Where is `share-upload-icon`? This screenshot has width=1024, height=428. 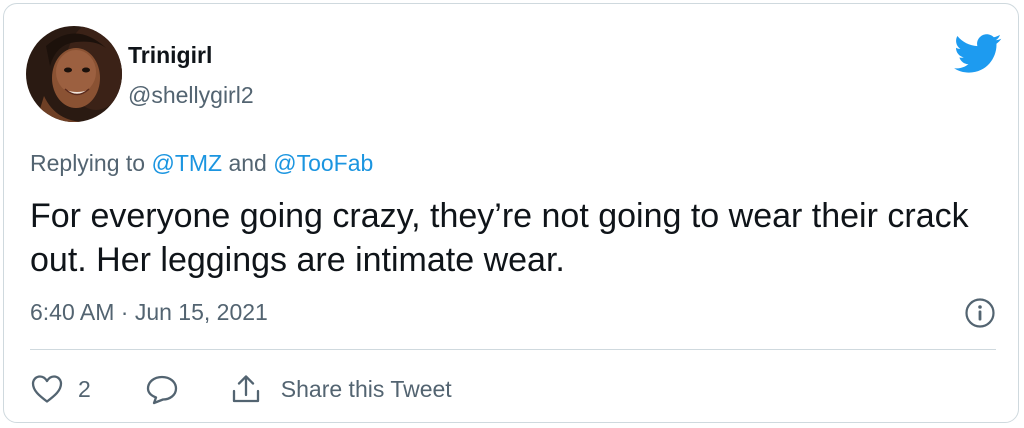
share-upload-icon is located at coordinates (246, 389).